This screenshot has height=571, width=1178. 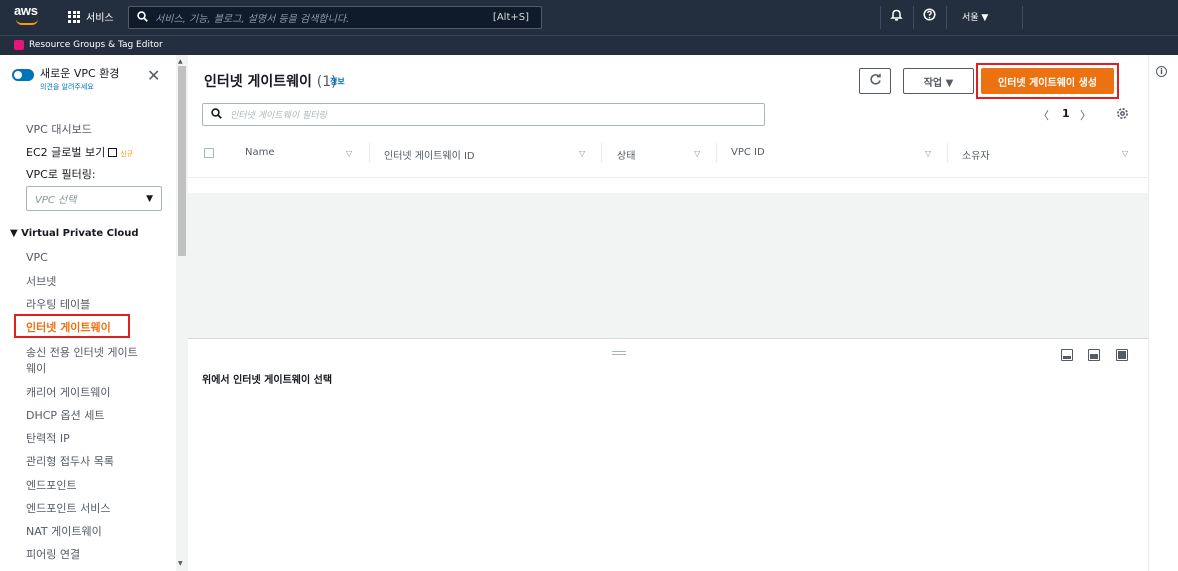 I want to click on filter-input: 인터넷 게이트웨이 필터링, so click(x=483, y=114).